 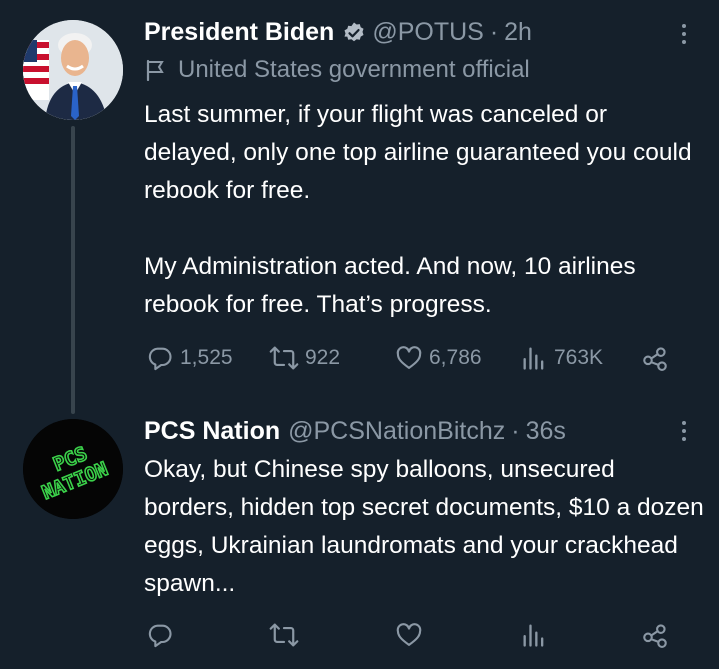 What do you see at coordinates (239, 32) in the screenshot?
I see `display-name: President Biden` at bounding box center [239, 32].